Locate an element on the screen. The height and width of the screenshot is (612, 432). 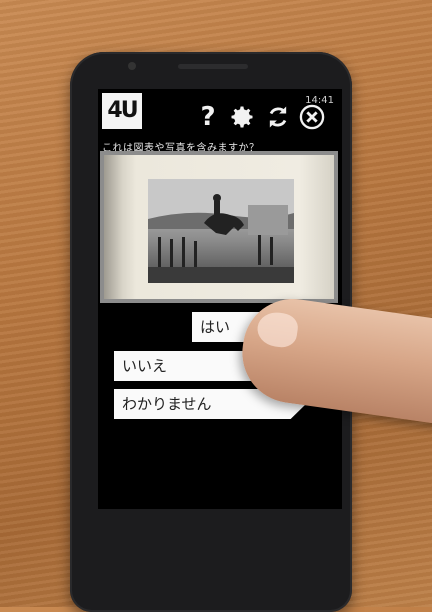
earpiece-speaker is located at coordinates (213, 66).